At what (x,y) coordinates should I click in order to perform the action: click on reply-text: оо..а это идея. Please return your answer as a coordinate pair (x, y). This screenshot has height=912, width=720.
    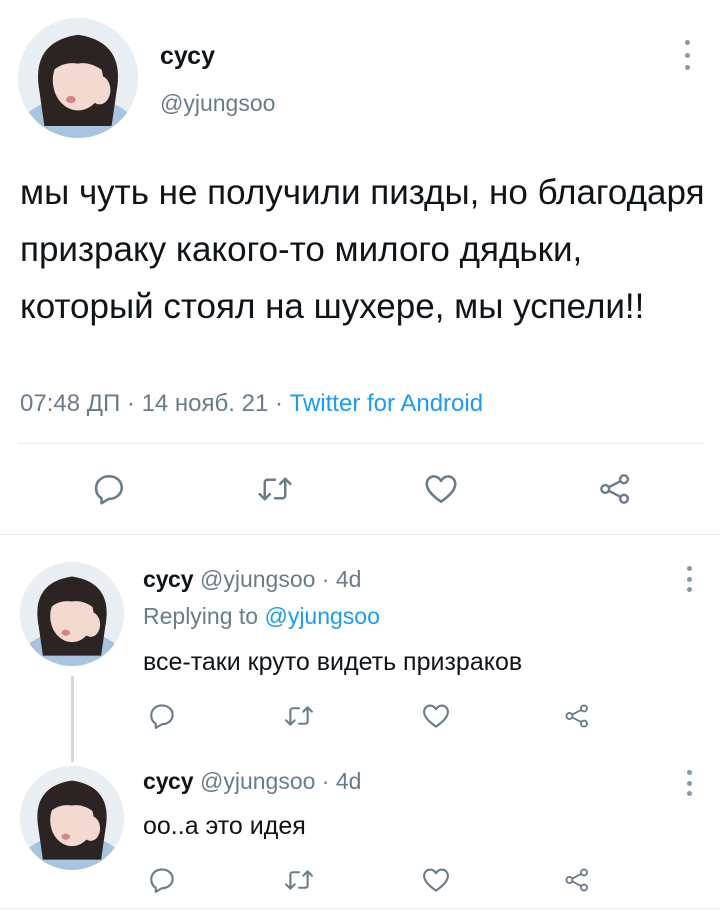
    Looking at the image, I should click on (224, 826).